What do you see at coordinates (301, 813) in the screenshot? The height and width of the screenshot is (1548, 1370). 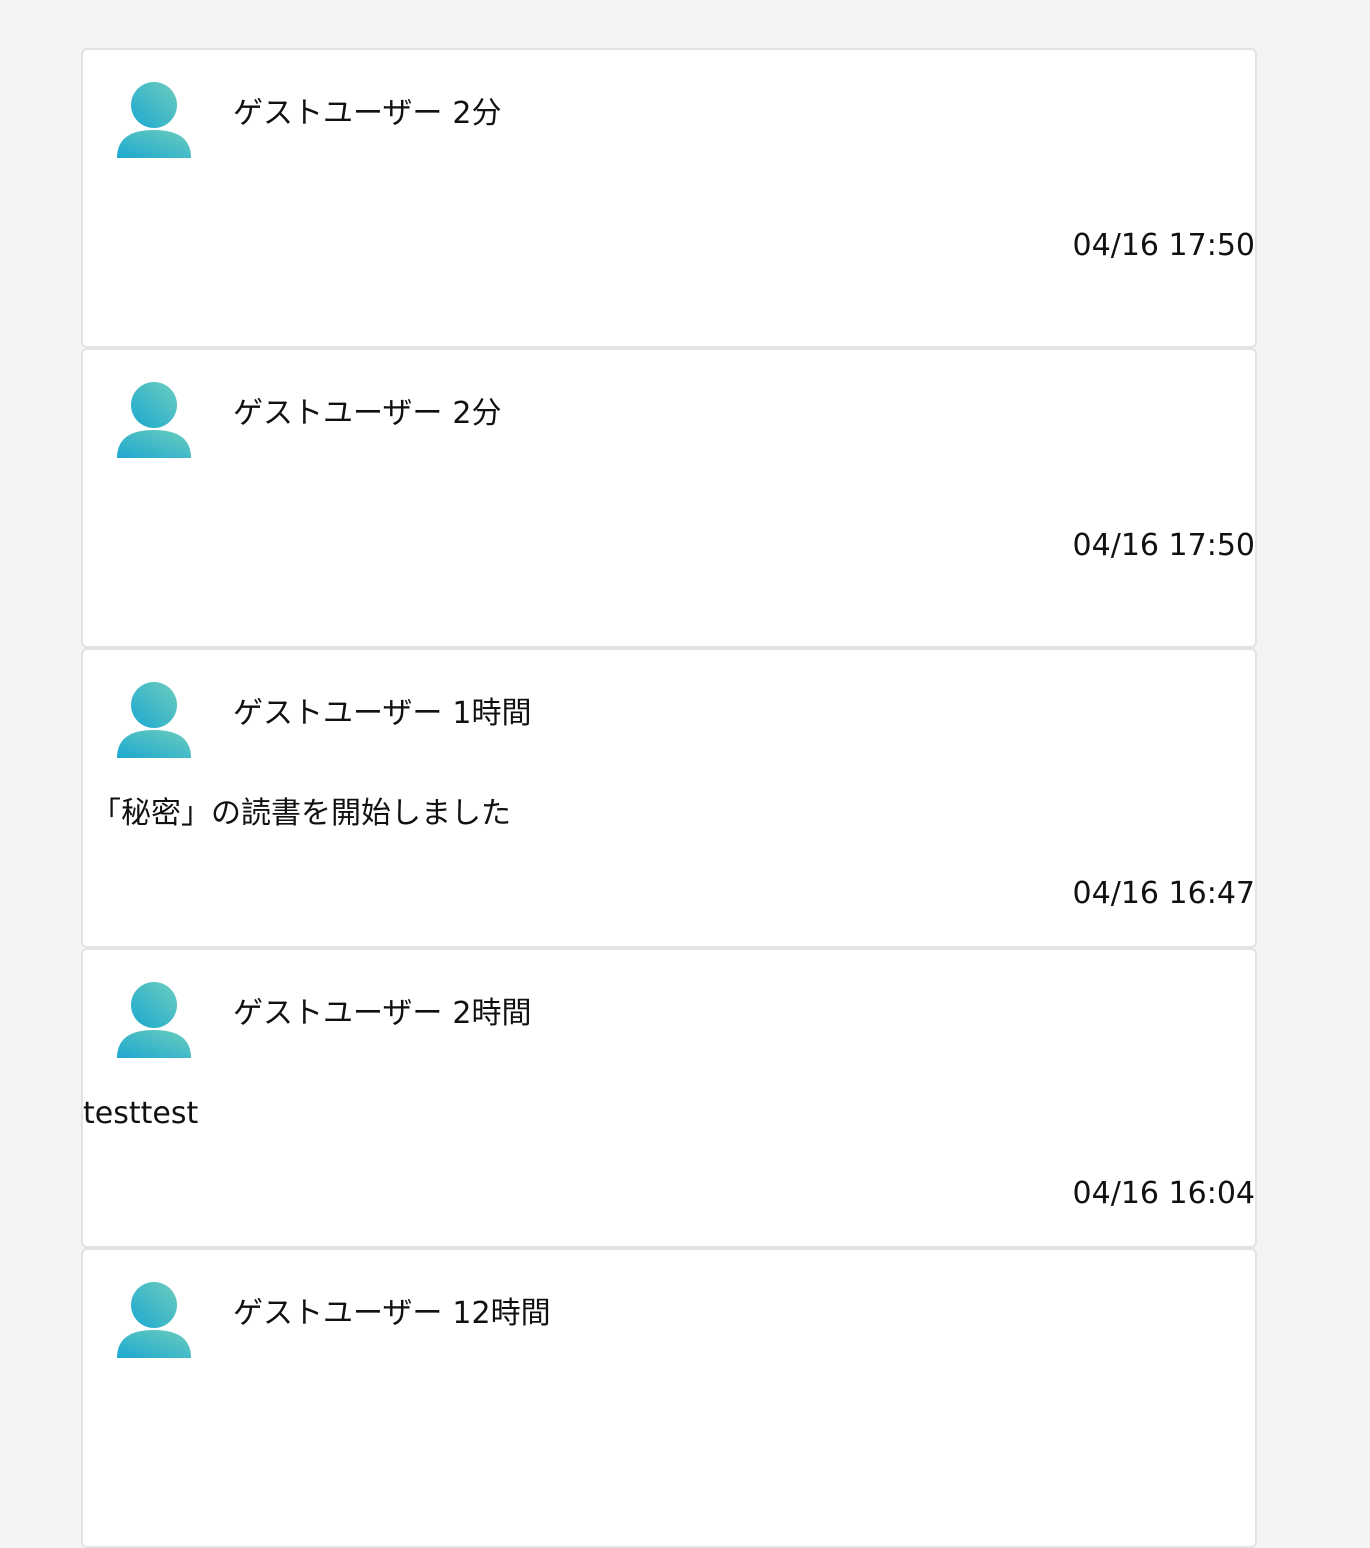 I see `post-body: 「秘密」の読書を開始しました` at bounding box center [301, 813].